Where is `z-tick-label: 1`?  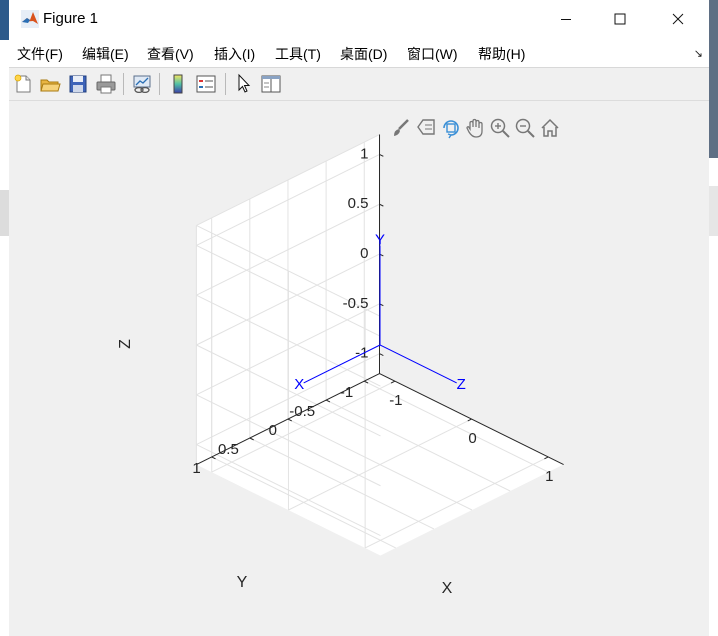
z-tick-label: 1 is located at coordinates (364, 153).